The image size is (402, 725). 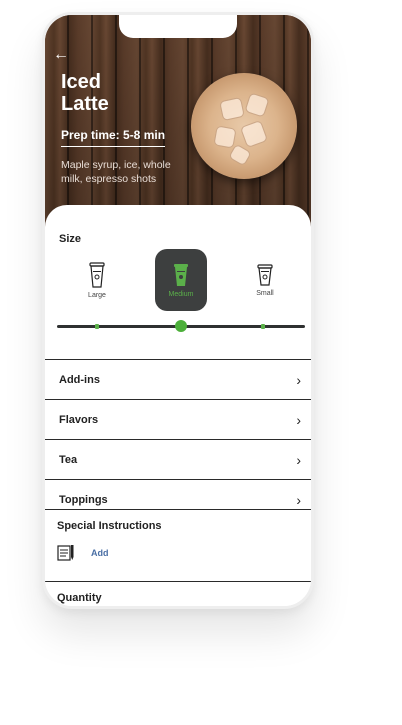 What do you see at coordinates (100, 553) in the screenshot?
I see `add-link: Add` at bounding box center [100, 553].